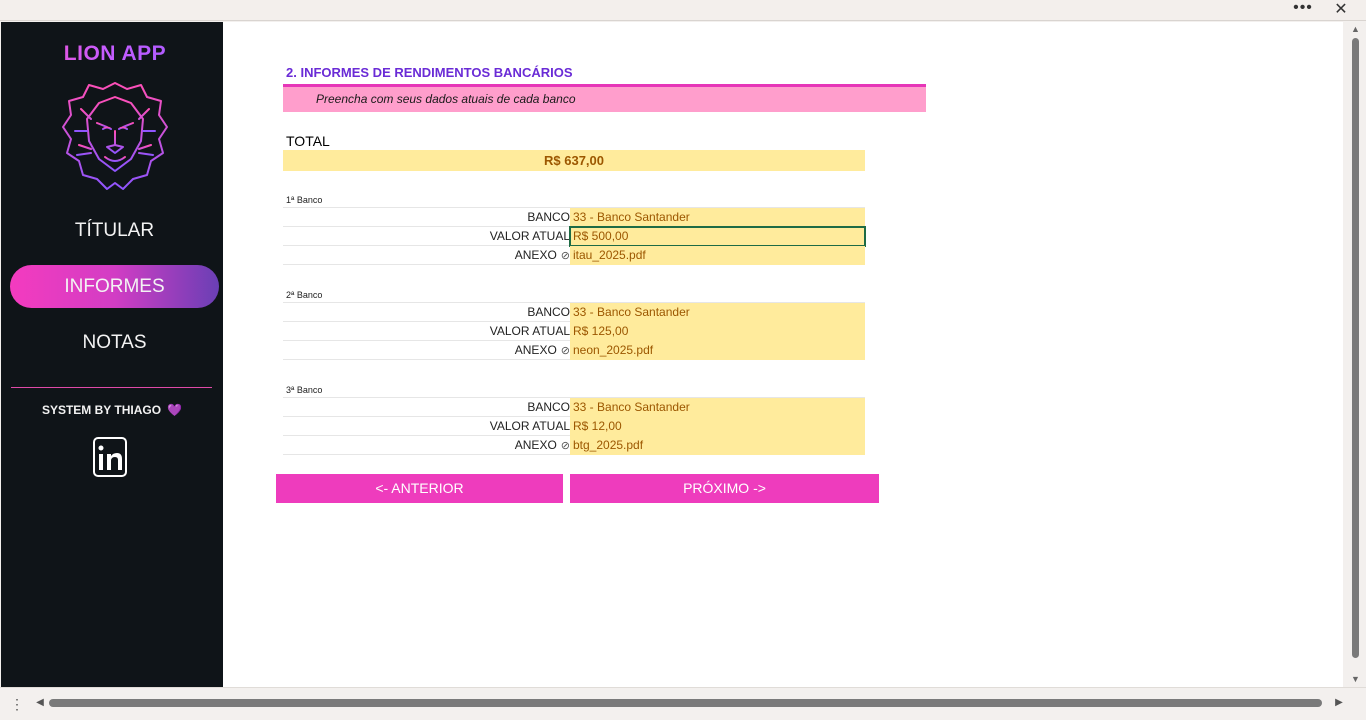 This screenshot has width=1366, height=720. What do you see at coordinates (101, 410) in the screenshot?
I see `system-by-text: SYSTEM BY THIAGO` at bounding box center [101, 410].